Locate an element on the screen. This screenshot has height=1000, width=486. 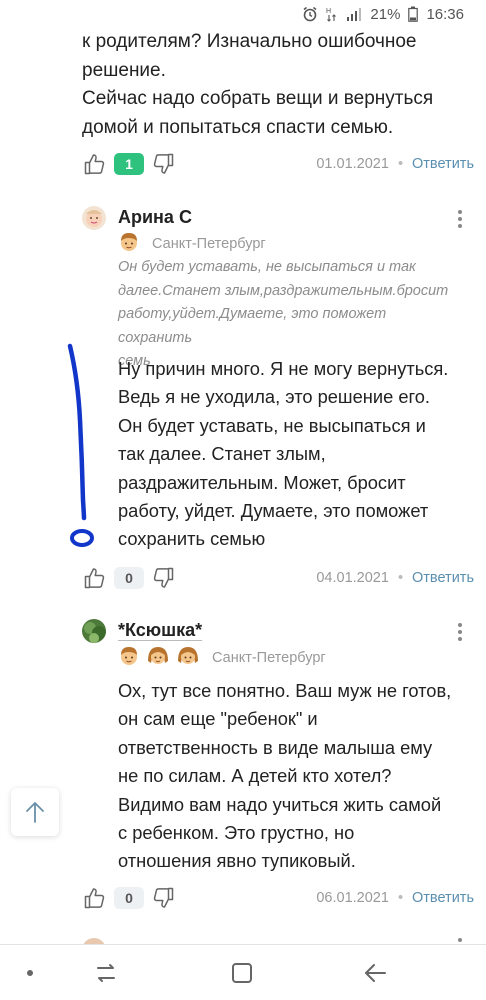
back-icon is located at coordinates (376, 973).